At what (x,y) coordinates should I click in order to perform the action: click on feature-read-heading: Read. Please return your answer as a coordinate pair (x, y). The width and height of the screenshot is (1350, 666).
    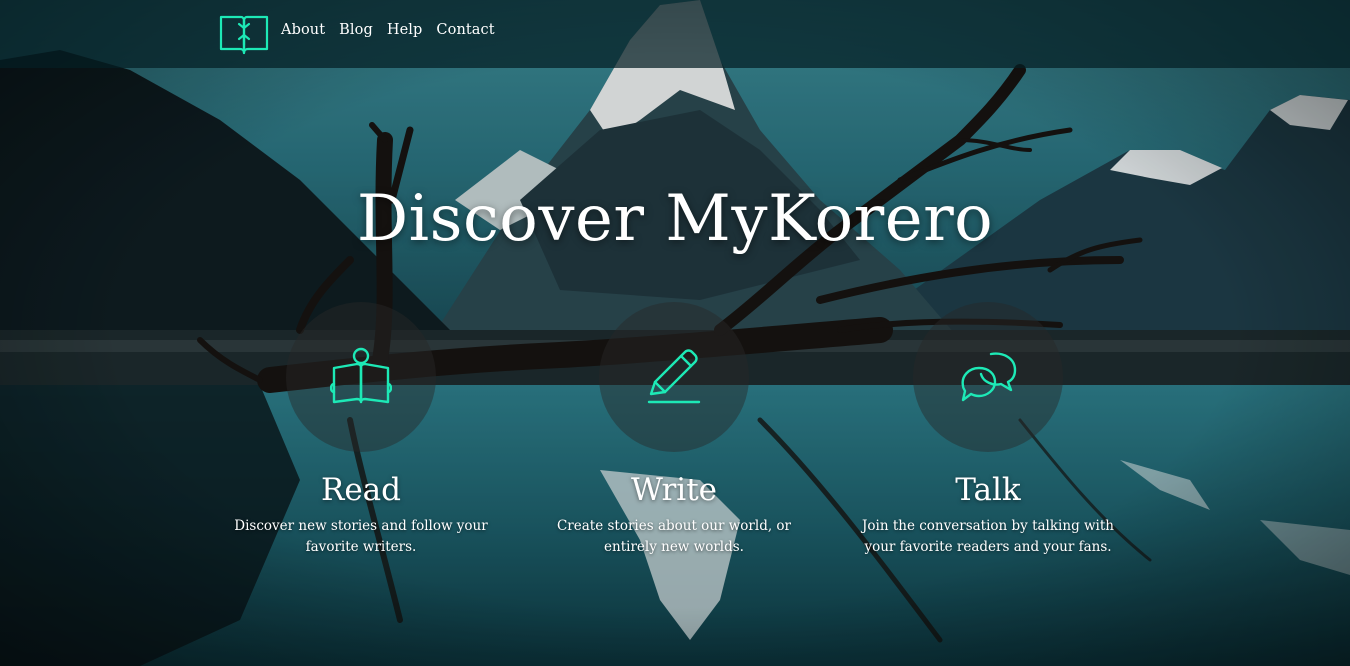
    Looking at the image, I should click on (360, 490).